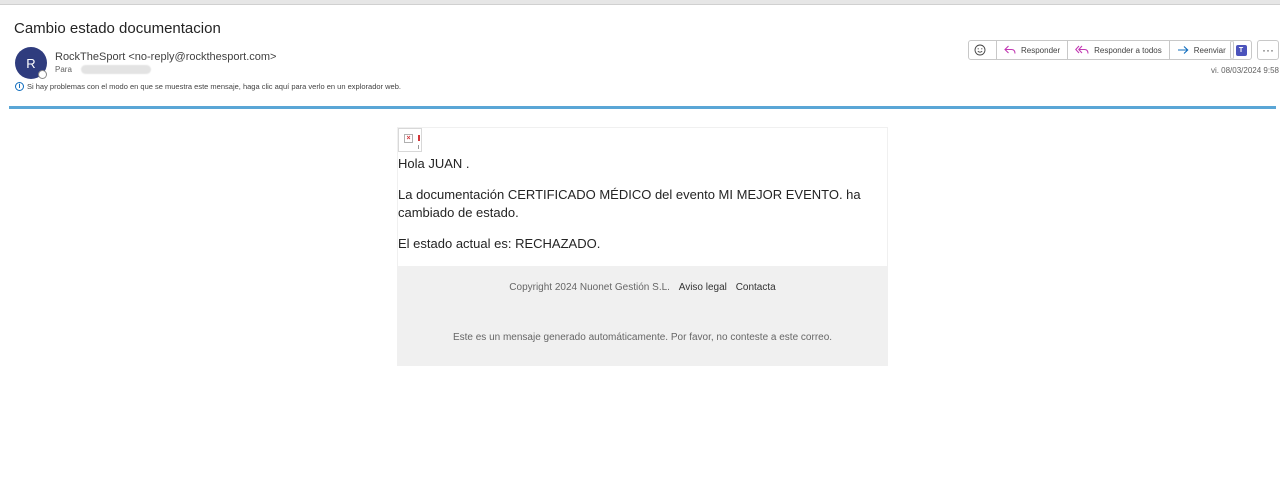 The width and height of the screenshot is (1280, 483). I want to click on legal-link: Aviso legal, so click(703, 287).